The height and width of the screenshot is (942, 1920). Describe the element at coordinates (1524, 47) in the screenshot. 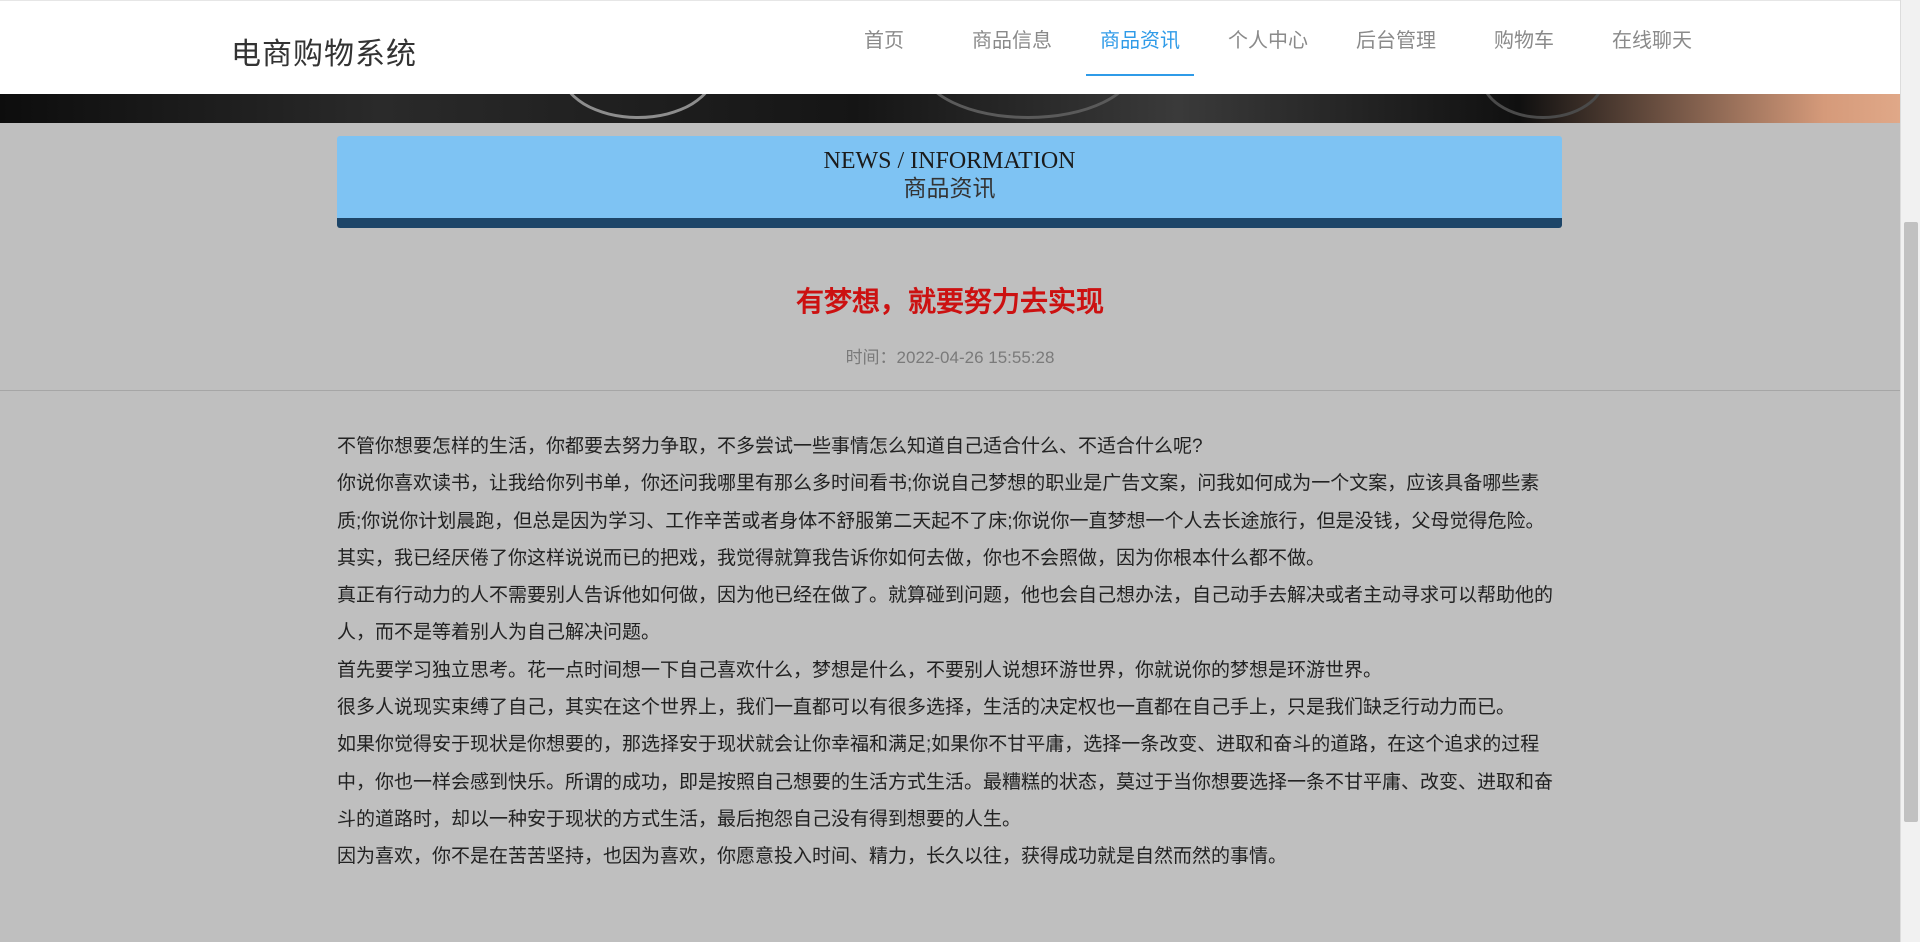

I see `nav-item-cart: 购物车` at that location.